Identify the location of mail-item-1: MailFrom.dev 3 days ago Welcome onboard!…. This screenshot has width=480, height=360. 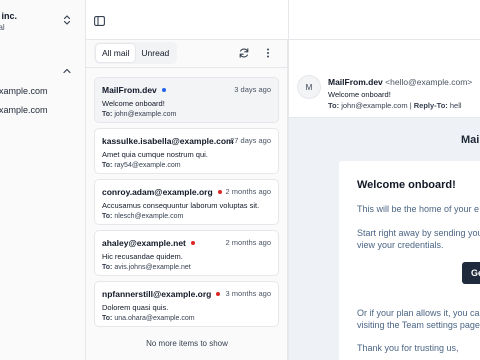
(186, 100).